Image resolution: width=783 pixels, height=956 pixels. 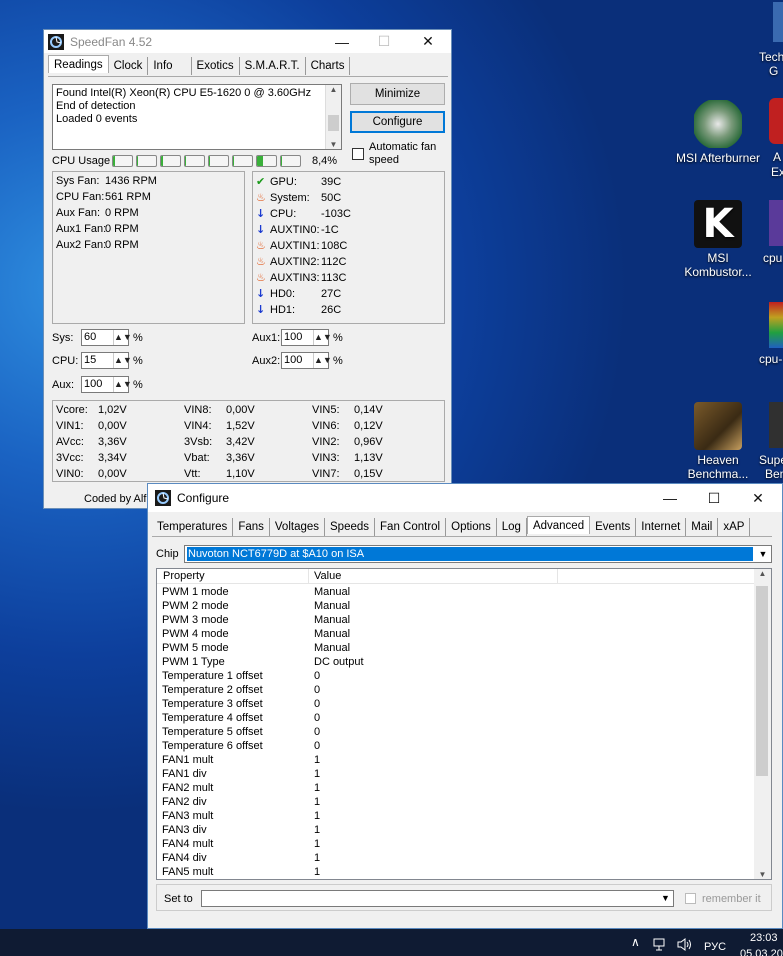 I want to click on minimize-button: Minimize, so click(x=397, y=94).